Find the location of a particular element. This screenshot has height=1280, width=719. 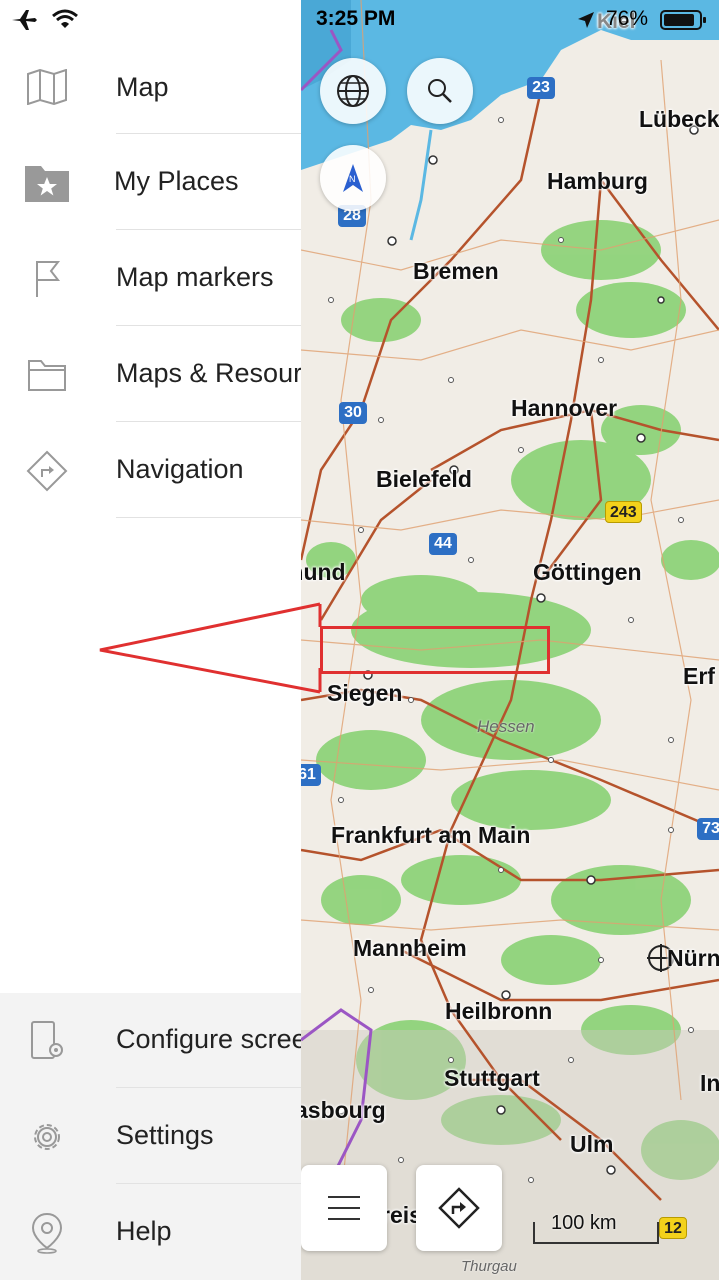

folder-icon is located at coordinates (47, 375).